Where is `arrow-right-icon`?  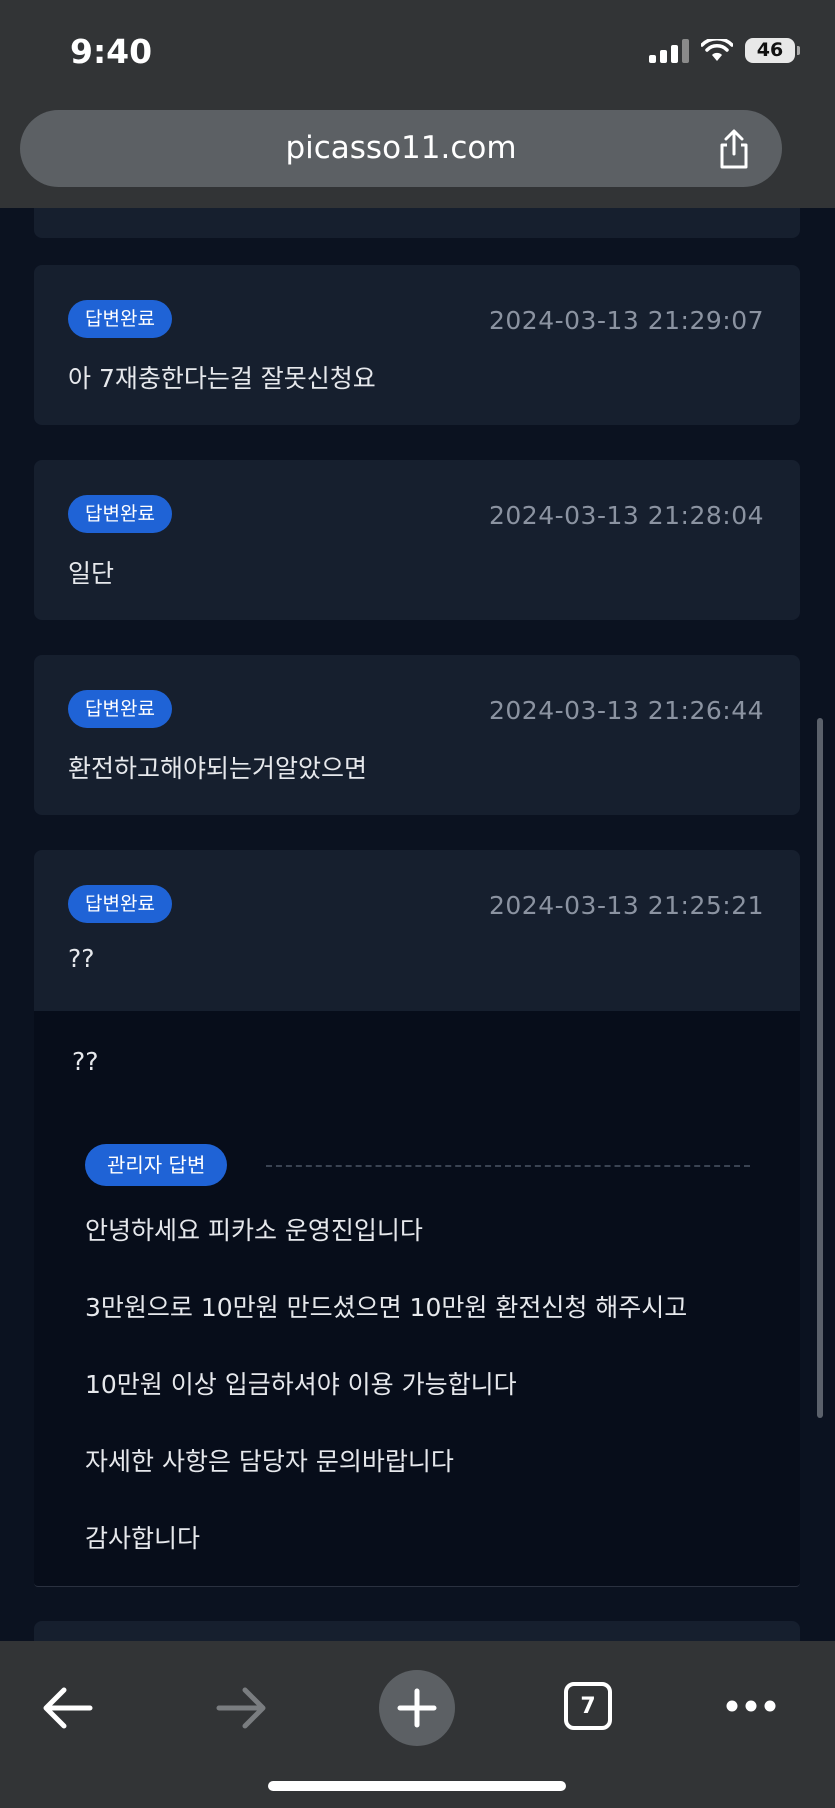 arrow-right-icon is located at coordinates (241, 1708).